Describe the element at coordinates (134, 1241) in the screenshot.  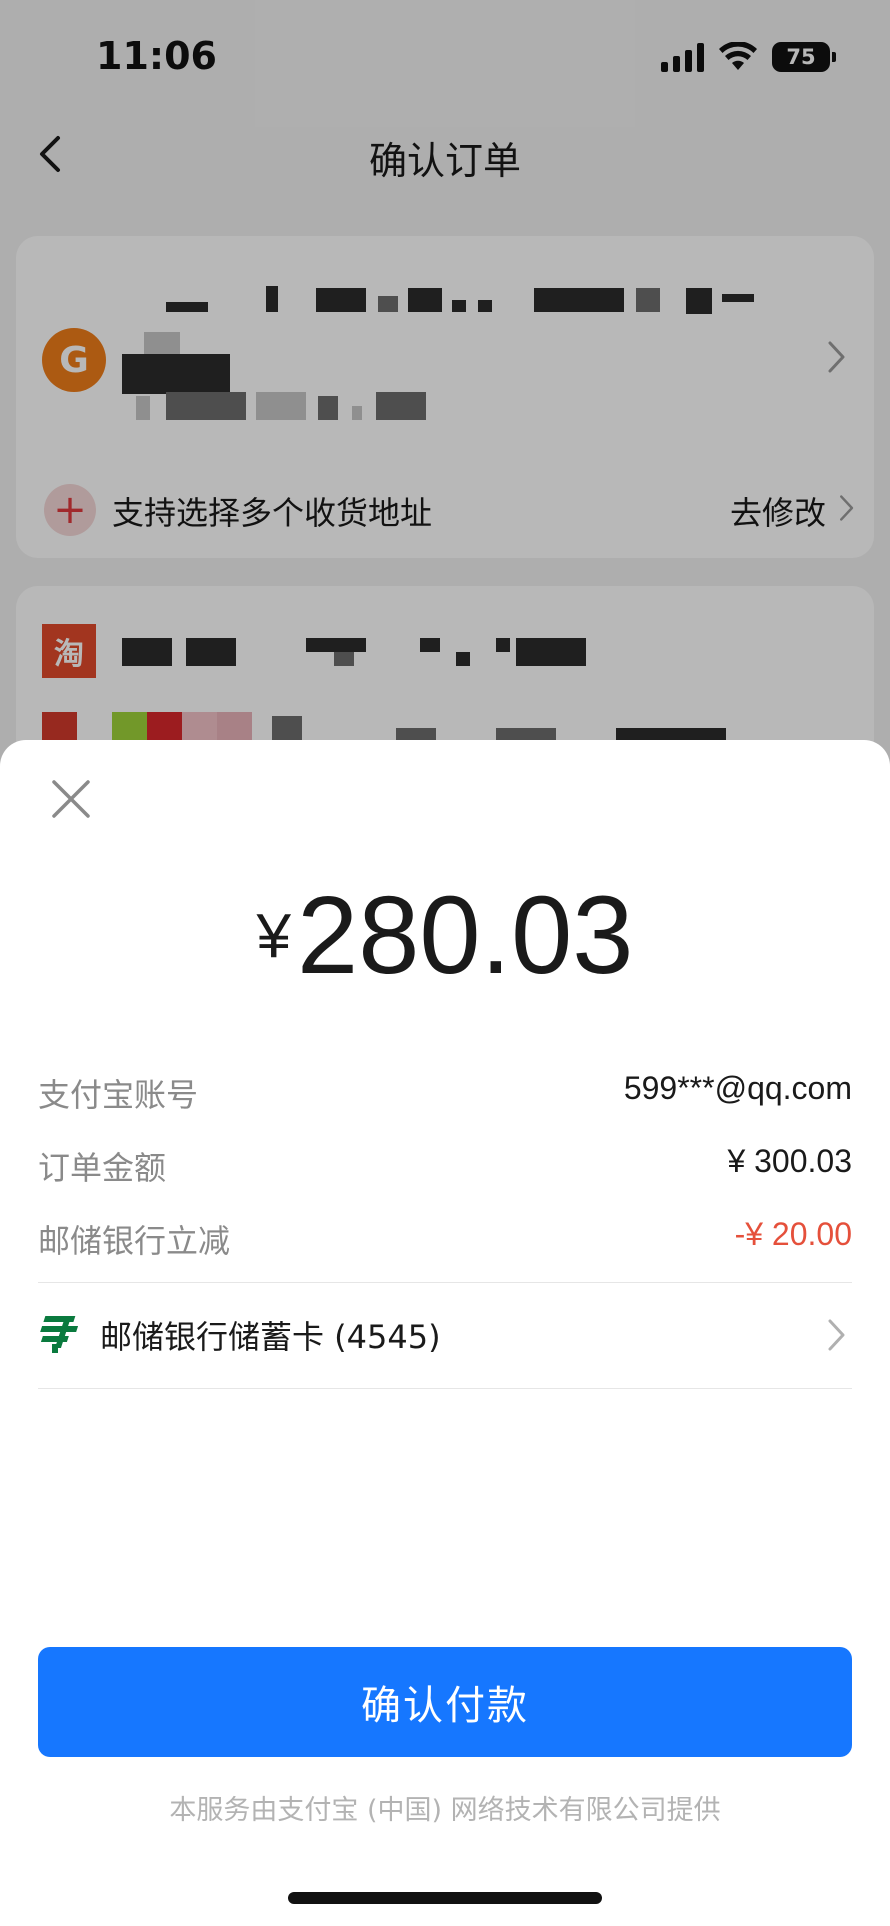
I see `discount-label: 邮储银行立减` at that location.